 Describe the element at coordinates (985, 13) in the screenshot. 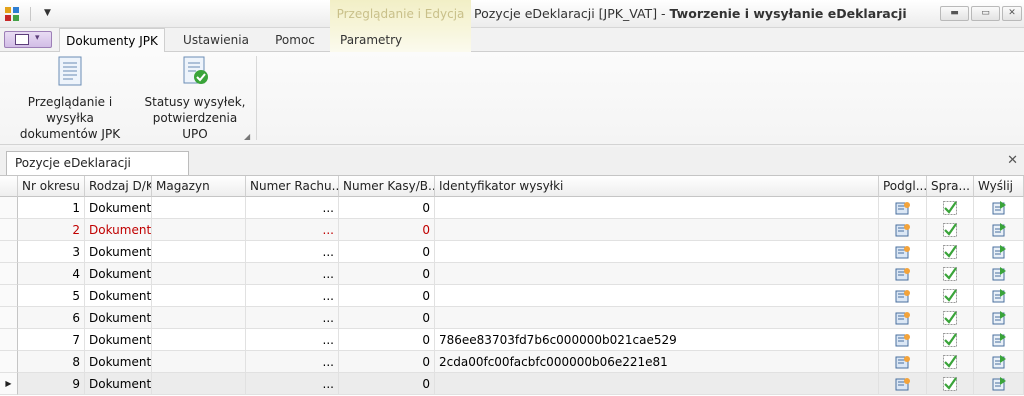

I see `maximize-button: ▭` at that location.